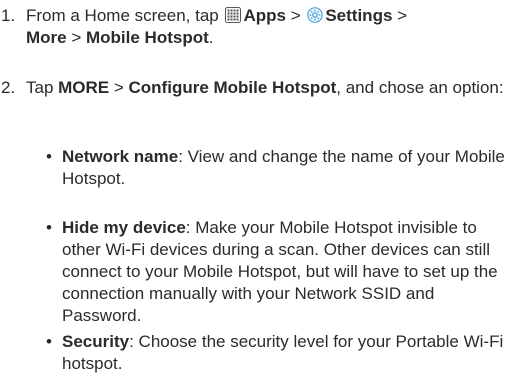  Describe the element at coordinates (84, 87) in the screenshot. I see `more-caps-label: MORE` at that location.